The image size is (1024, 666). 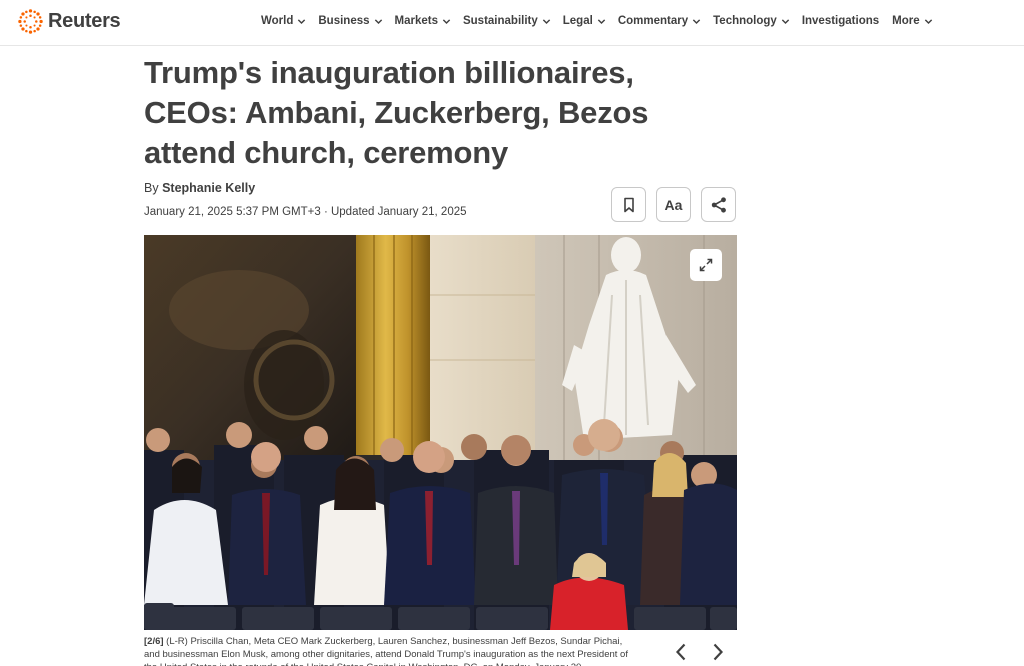 I want to click on bookmark-button, so click(x=628, y=204).